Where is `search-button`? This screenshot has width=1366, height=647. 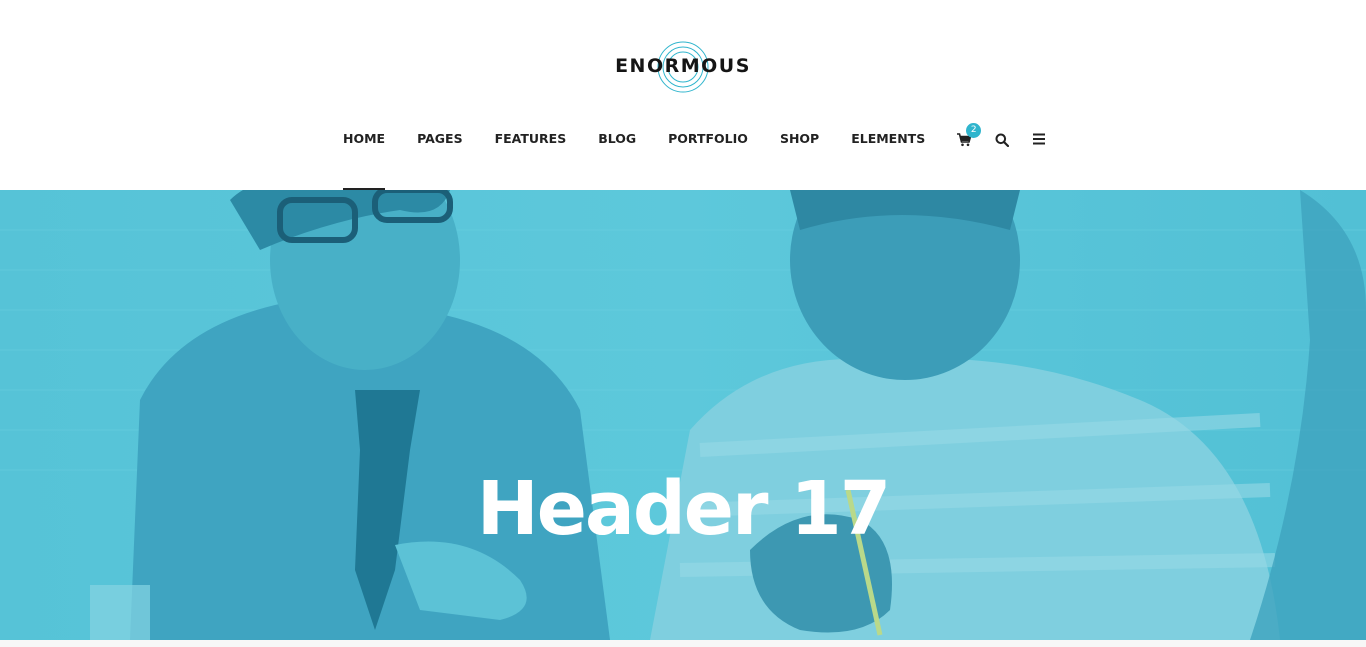 search-button is located at coordinates (1003, 139).